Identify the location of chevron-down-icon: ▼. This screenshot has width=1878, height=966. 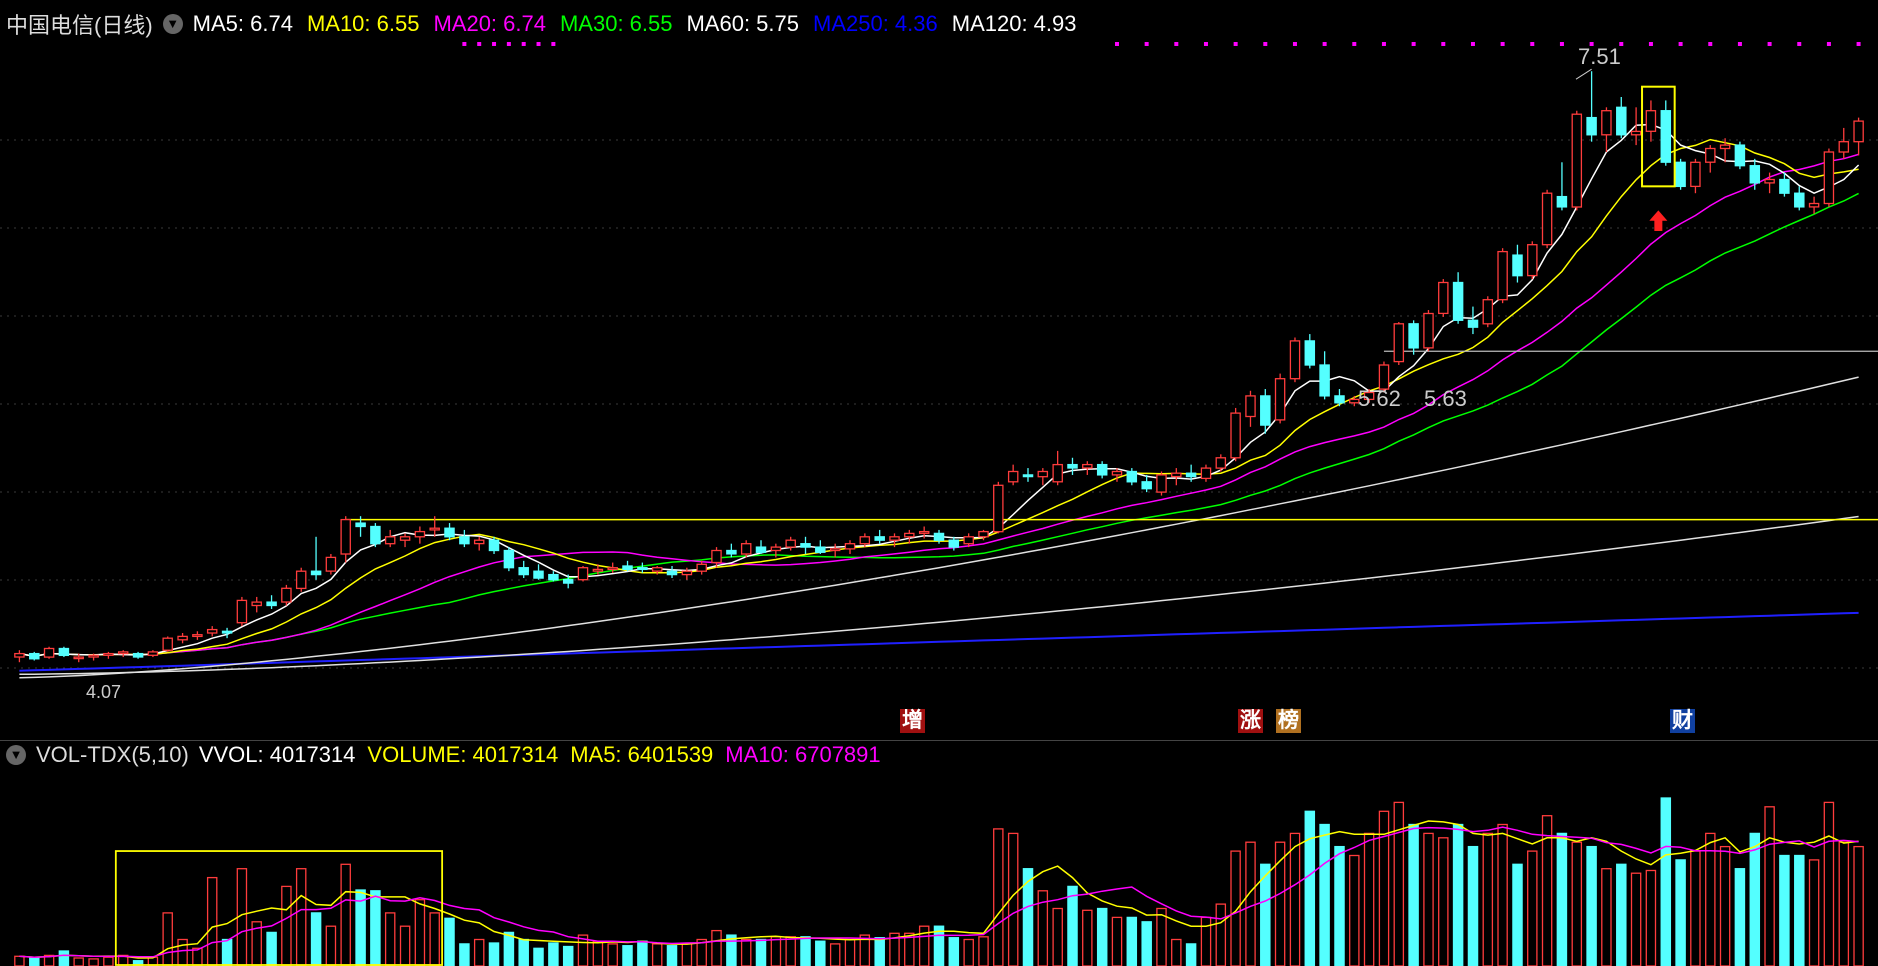
(16, 755).